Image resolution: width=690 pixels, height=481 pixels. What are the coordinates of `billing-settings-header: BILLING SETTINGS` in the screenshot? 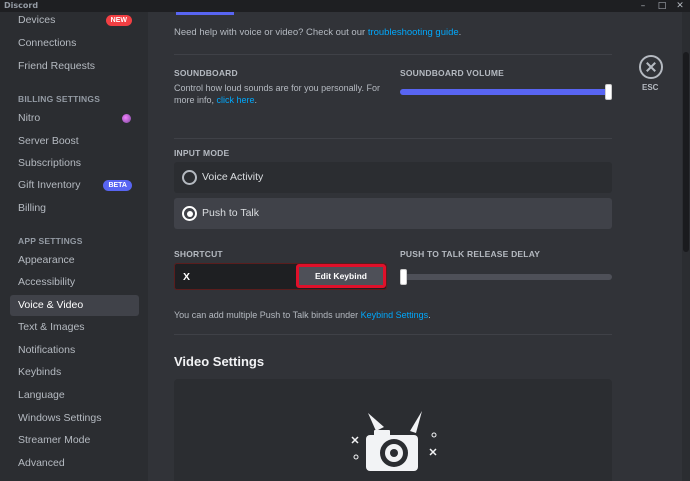 It's located at (59, 99).